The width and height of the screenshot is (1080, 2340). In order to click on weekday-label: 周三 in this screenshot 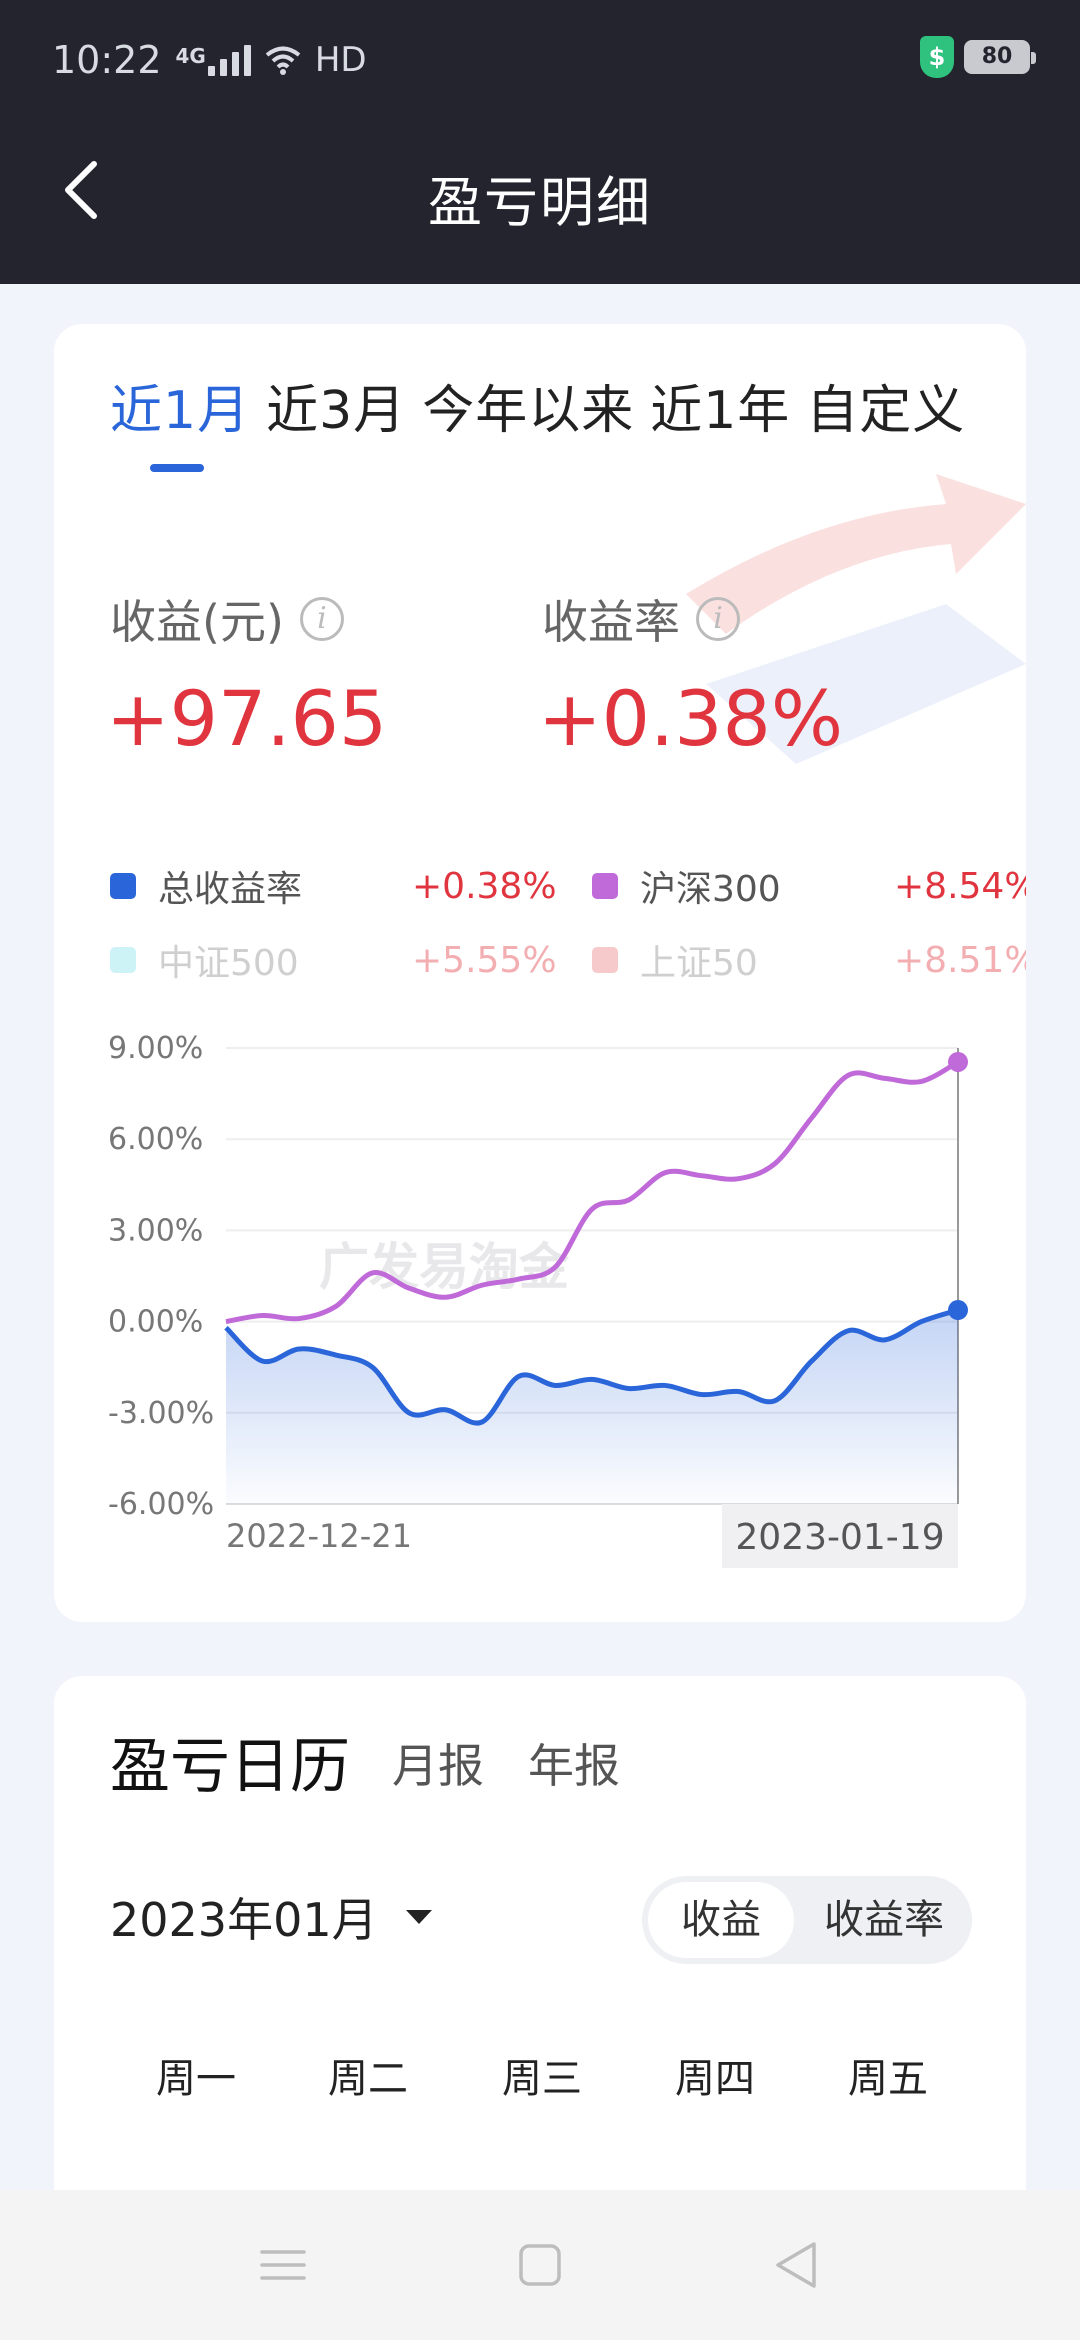, I will do `click(542, 2079)`.